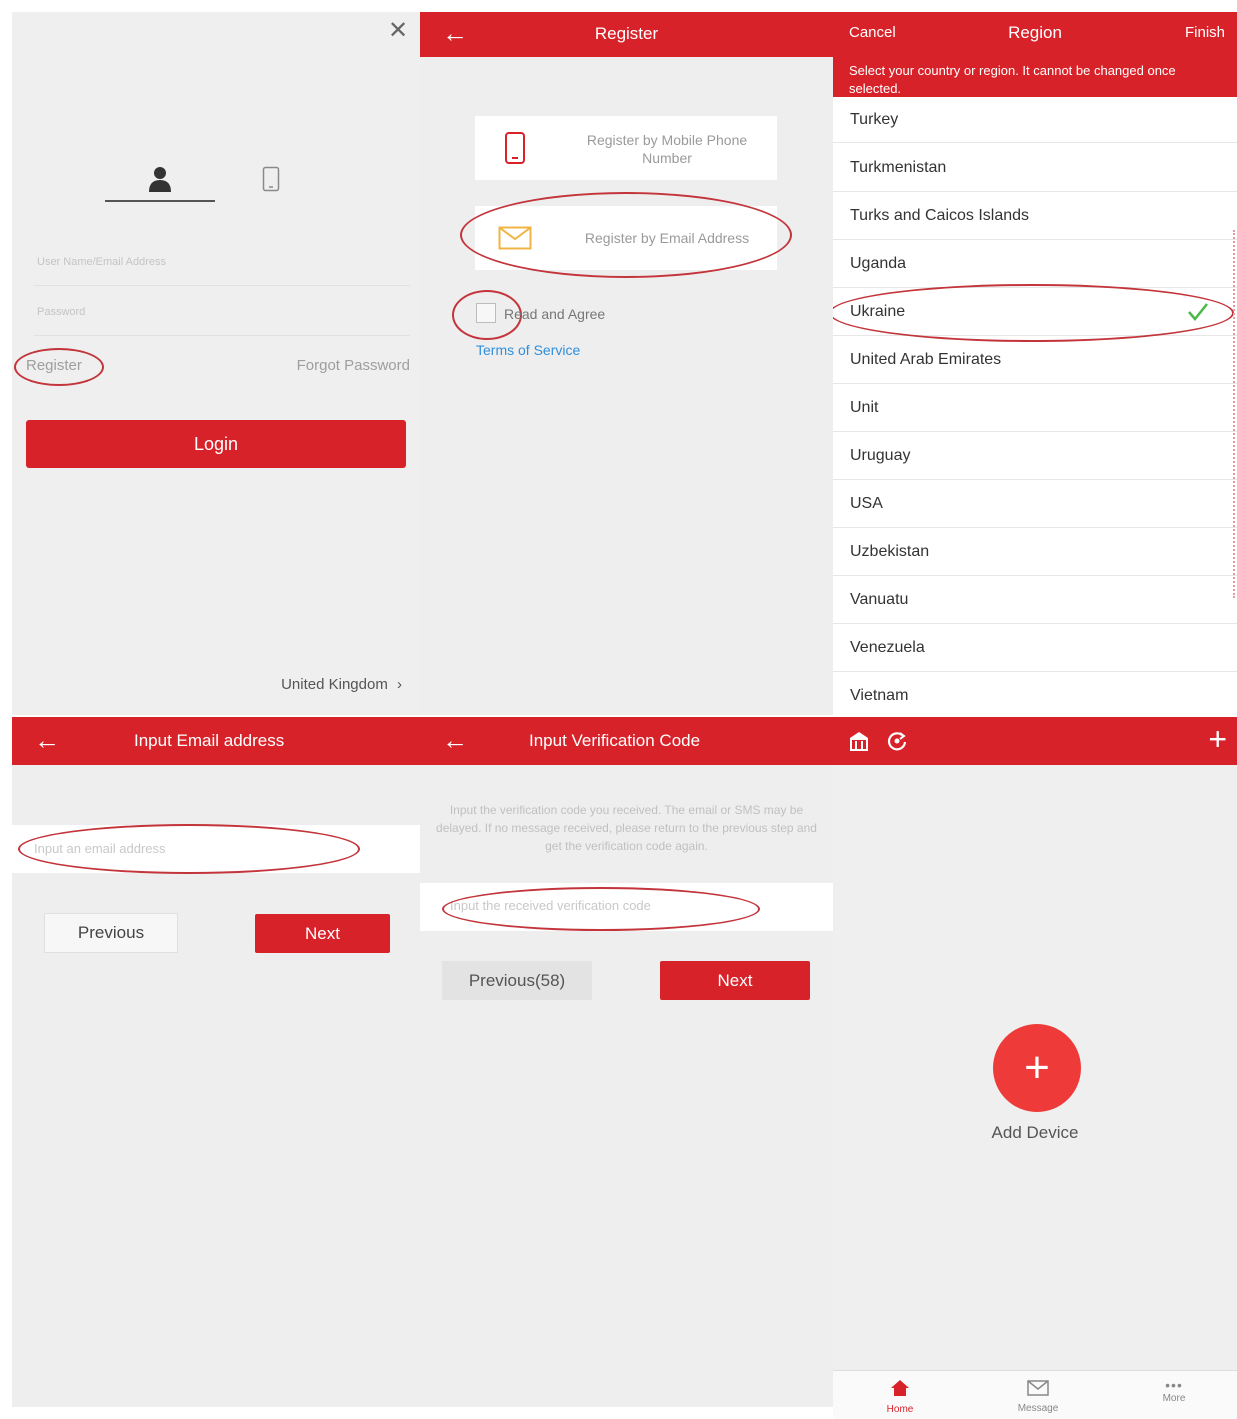 This screenshot has width=1237, height=1419. I want to click on login-button: Login, so click(216, 444).